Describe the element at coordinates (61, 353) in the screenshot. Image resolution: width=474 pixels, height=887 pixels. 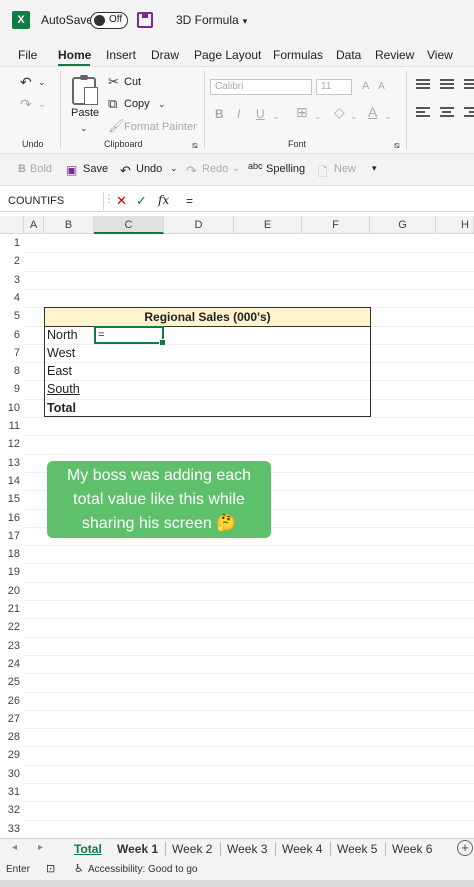
I see `row-label-west: West` at that location.